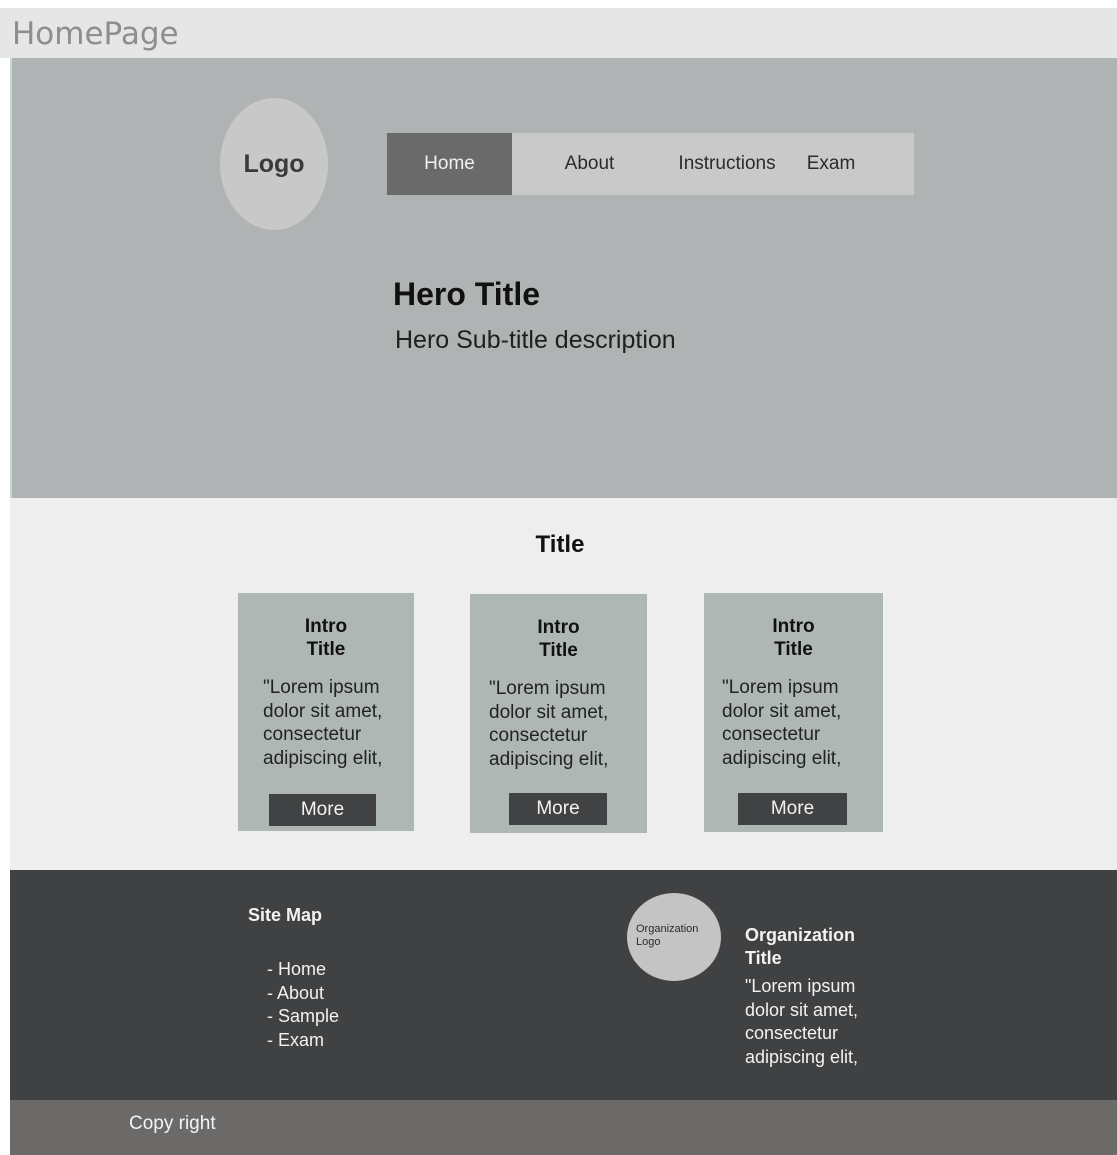  I want to click on sitemap-link-exam: - Exam, so click(303, 1041).